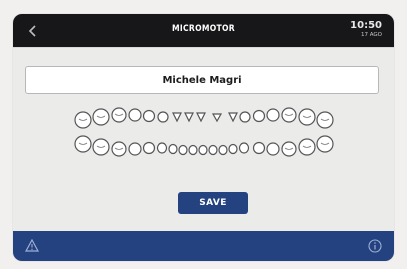 This screenshot has width=407, height=269. I want to click on warning-triangle-icon, so click(32, 245).